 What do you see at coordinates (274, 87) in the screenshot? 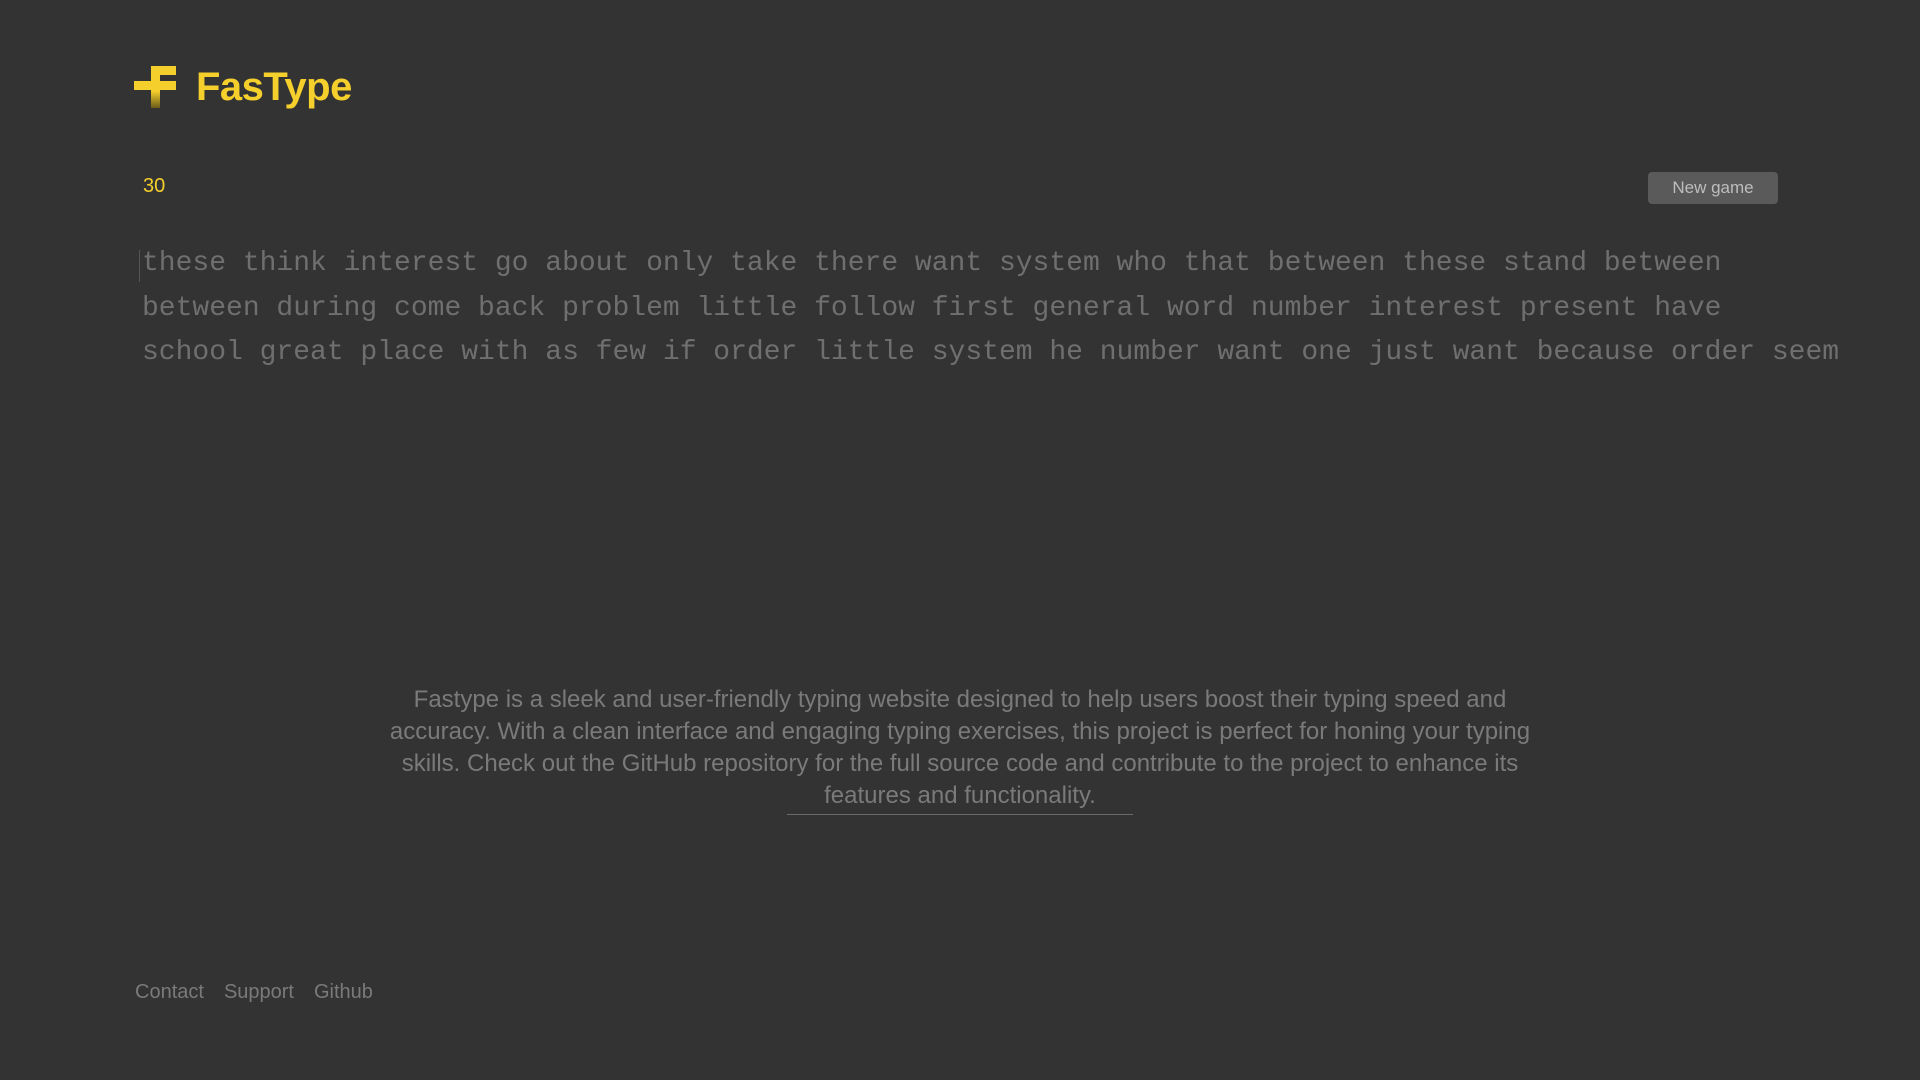
I see `app-title: FasType` at bounding box center [274, 87].